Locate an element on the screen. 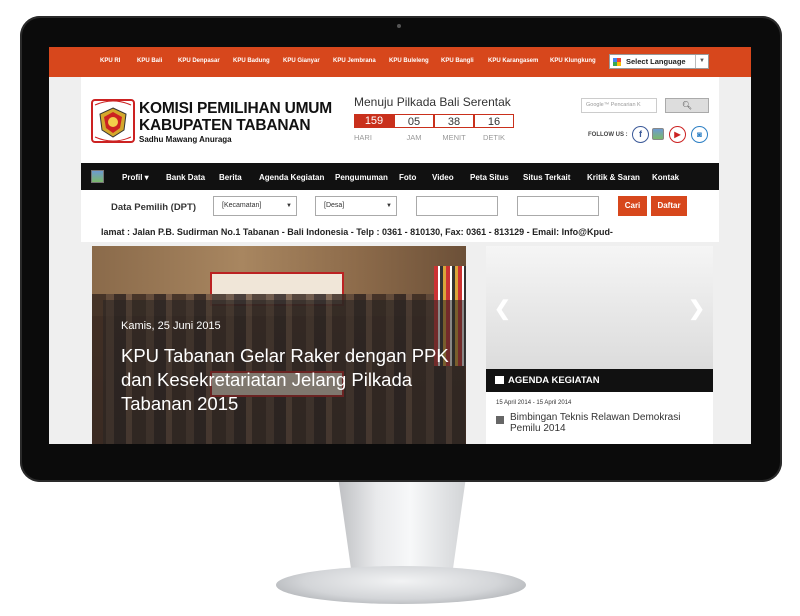 The width and height of the screenshot is (800, 616). monitor-base is located at coordinates (401, 585).